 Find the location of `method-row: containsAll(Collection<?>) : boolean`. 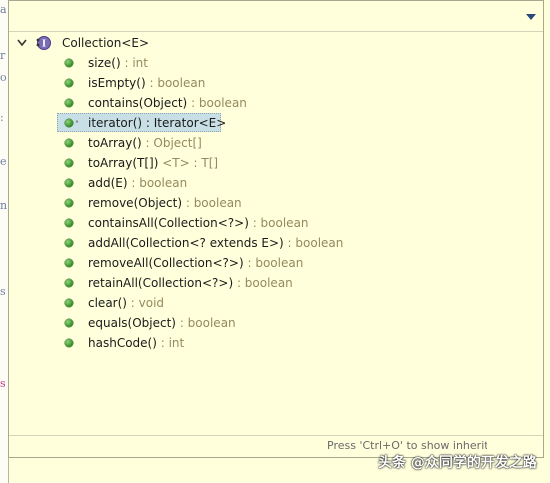

method-row: containsAll(Collection<?>) : boolean is located at coordinates (276, 223).